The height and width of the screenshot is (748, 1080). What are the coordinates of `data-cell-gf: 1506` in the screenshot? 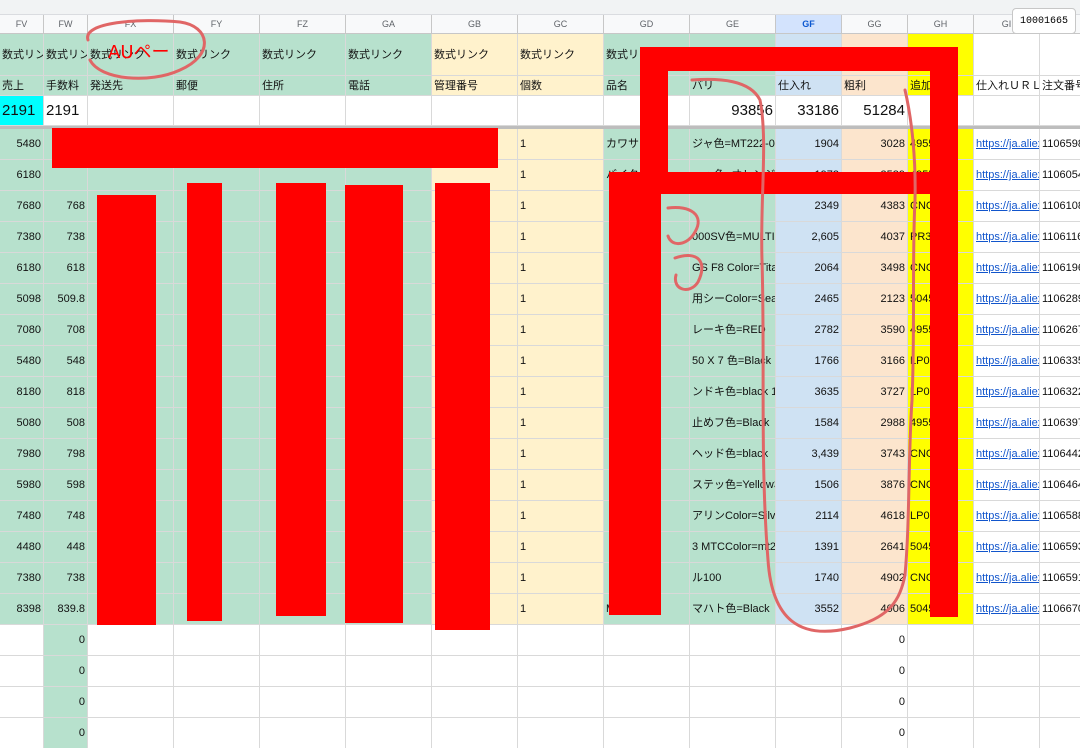 It's located at (809, 485).